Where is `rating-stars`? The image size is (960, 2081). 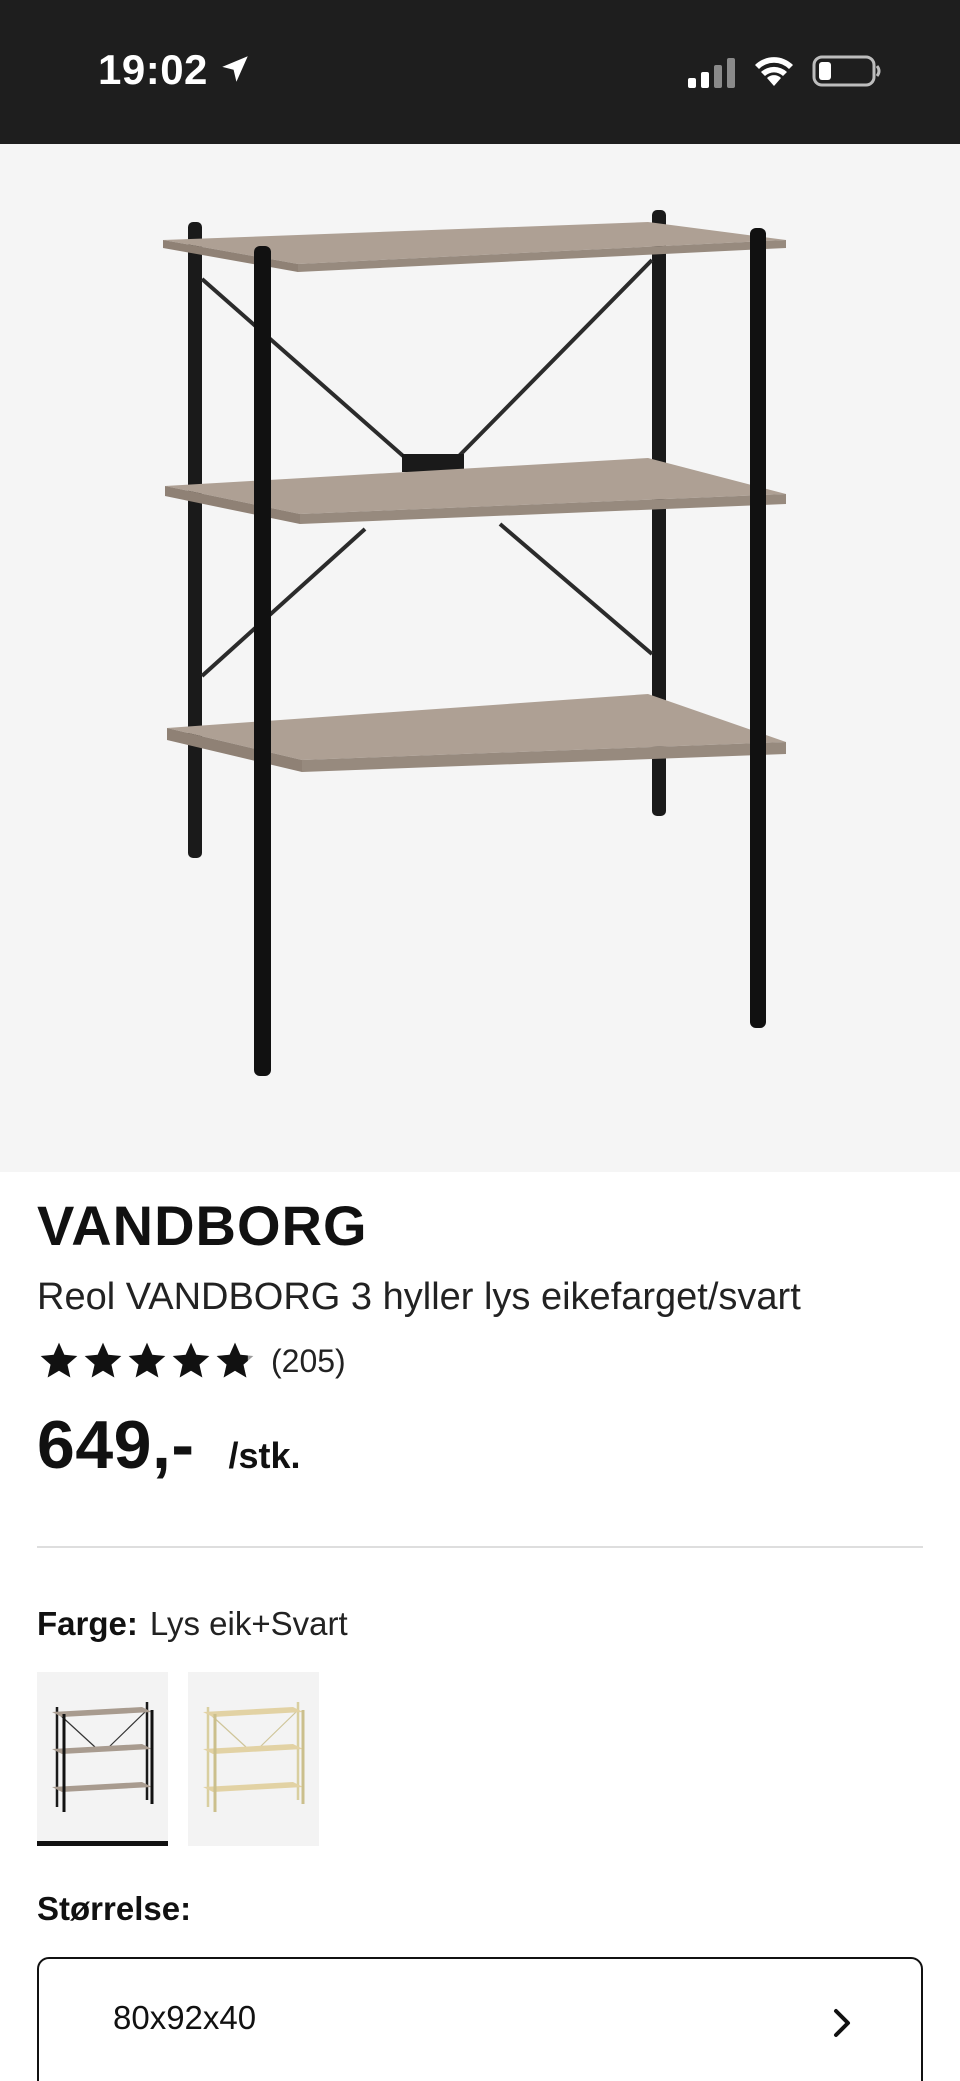
rating-stars is located at coordinates (147, 1361).